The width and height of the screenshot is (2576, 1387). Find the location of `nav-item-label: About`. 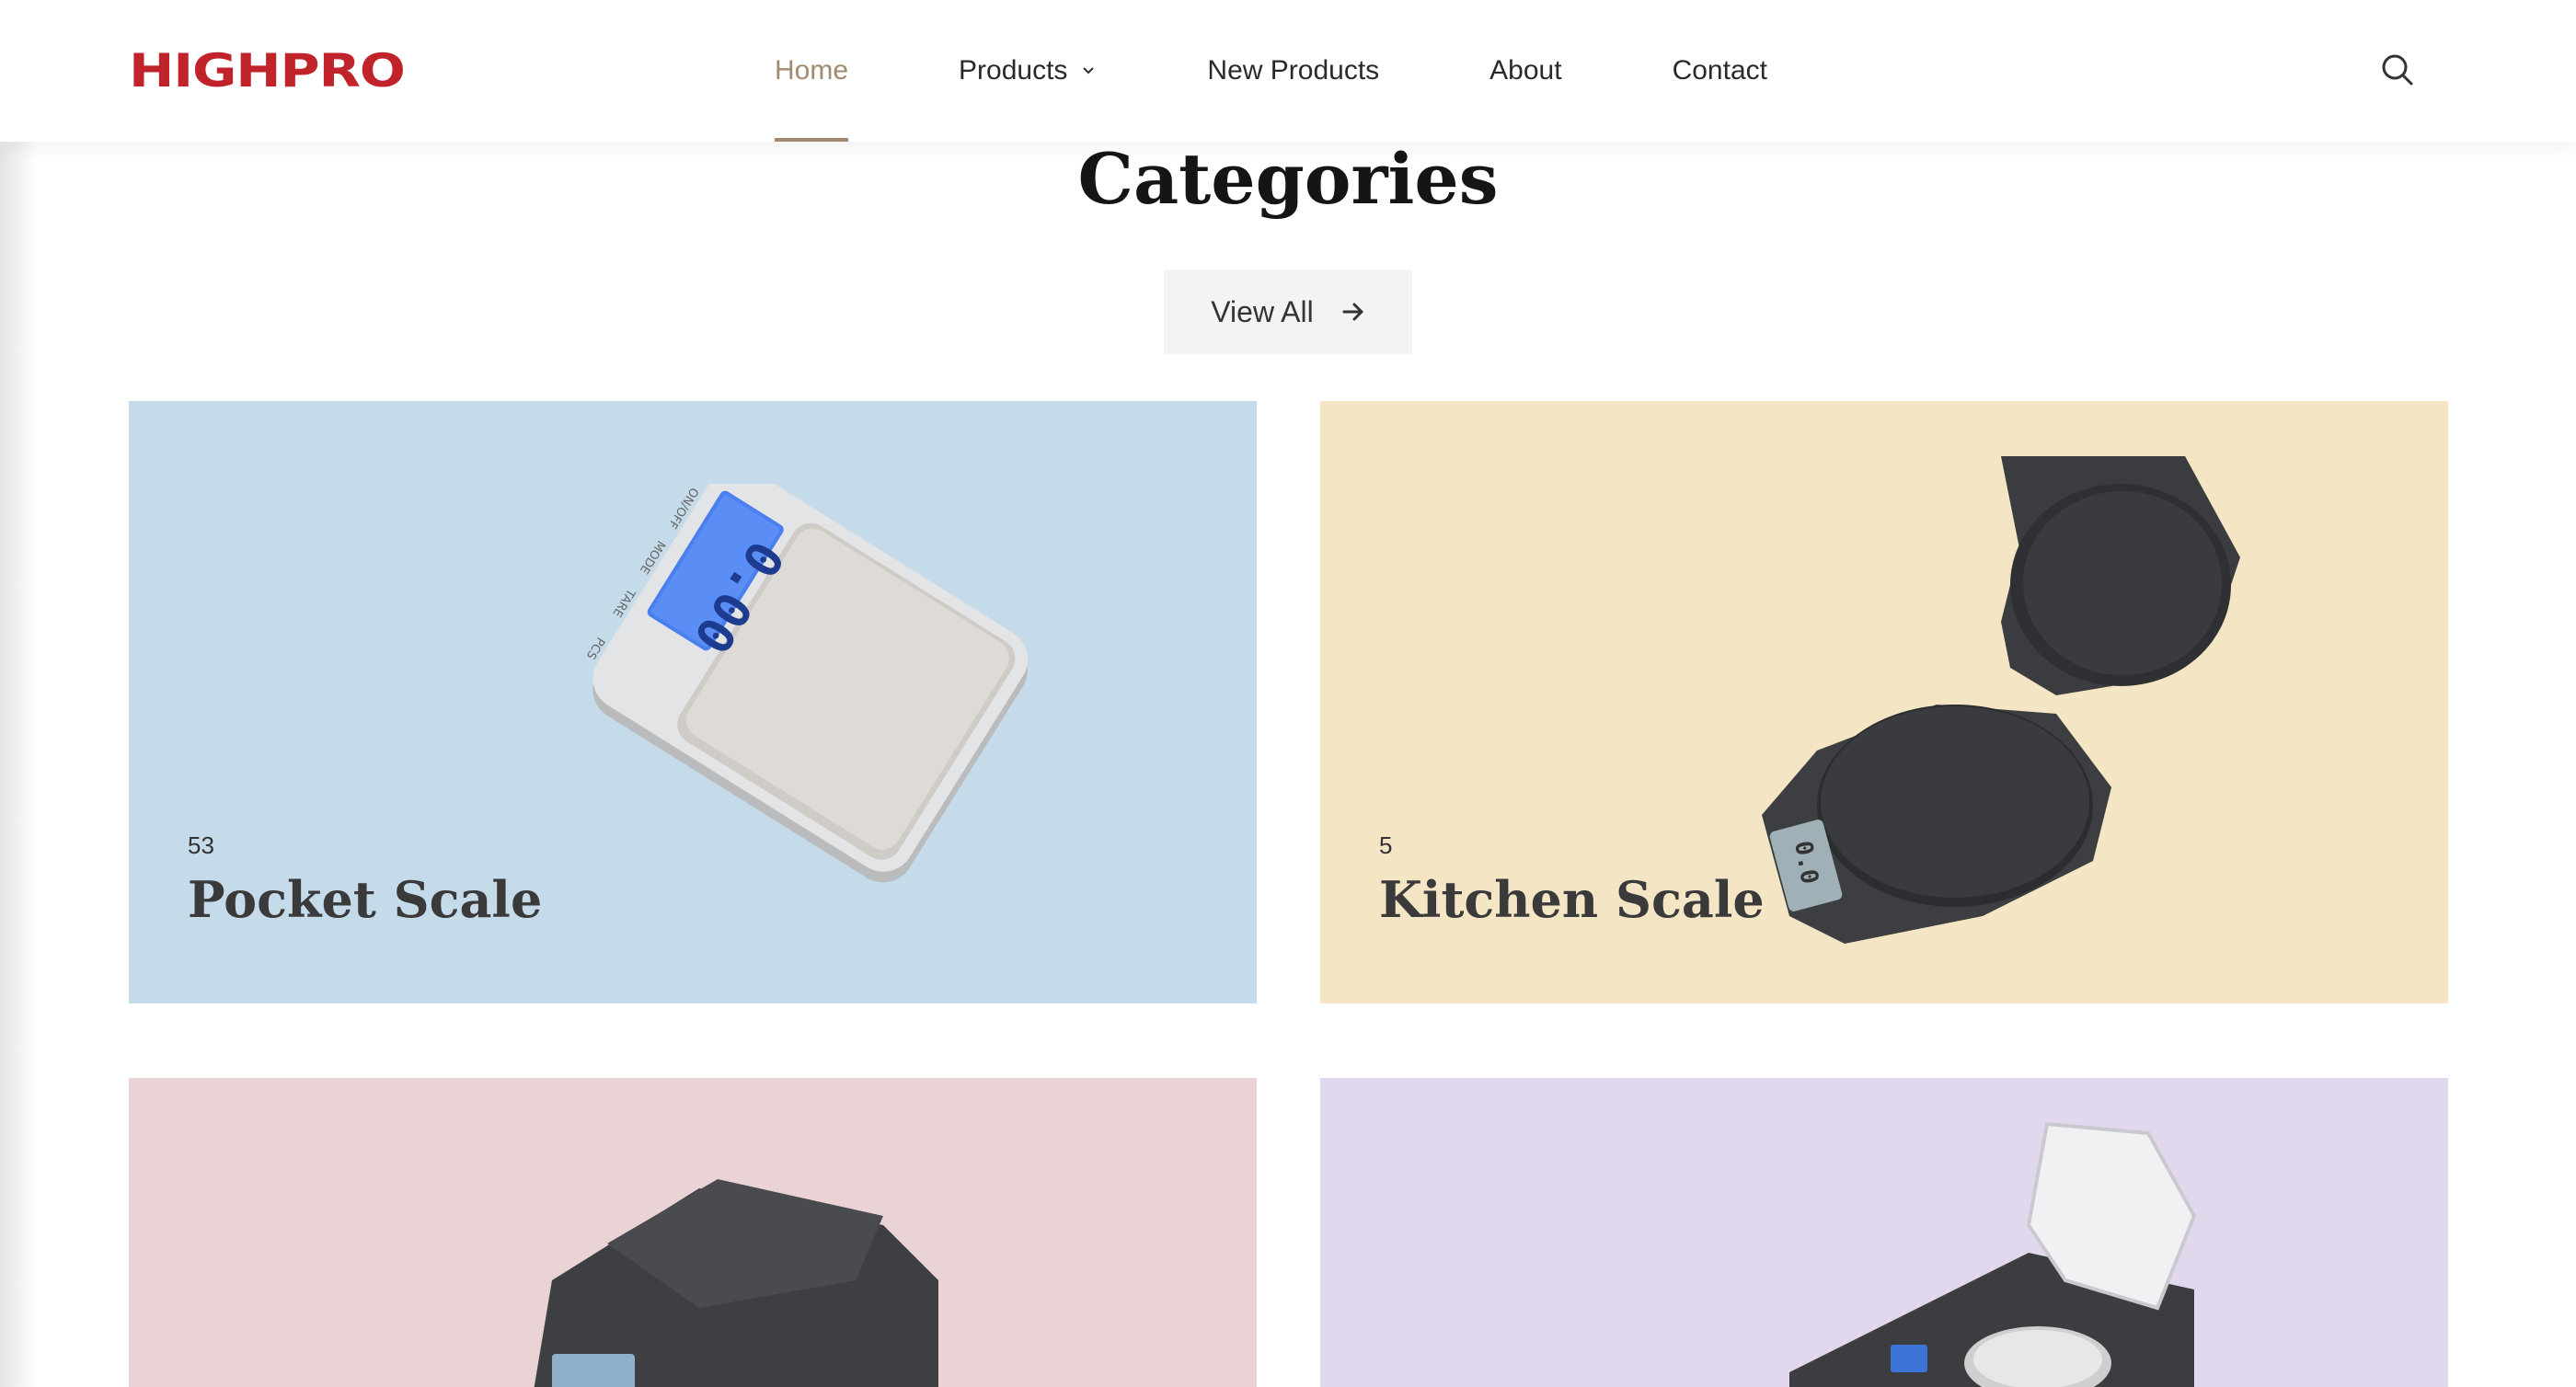

nav-item-label: About is located at coordinates (1525, 70).